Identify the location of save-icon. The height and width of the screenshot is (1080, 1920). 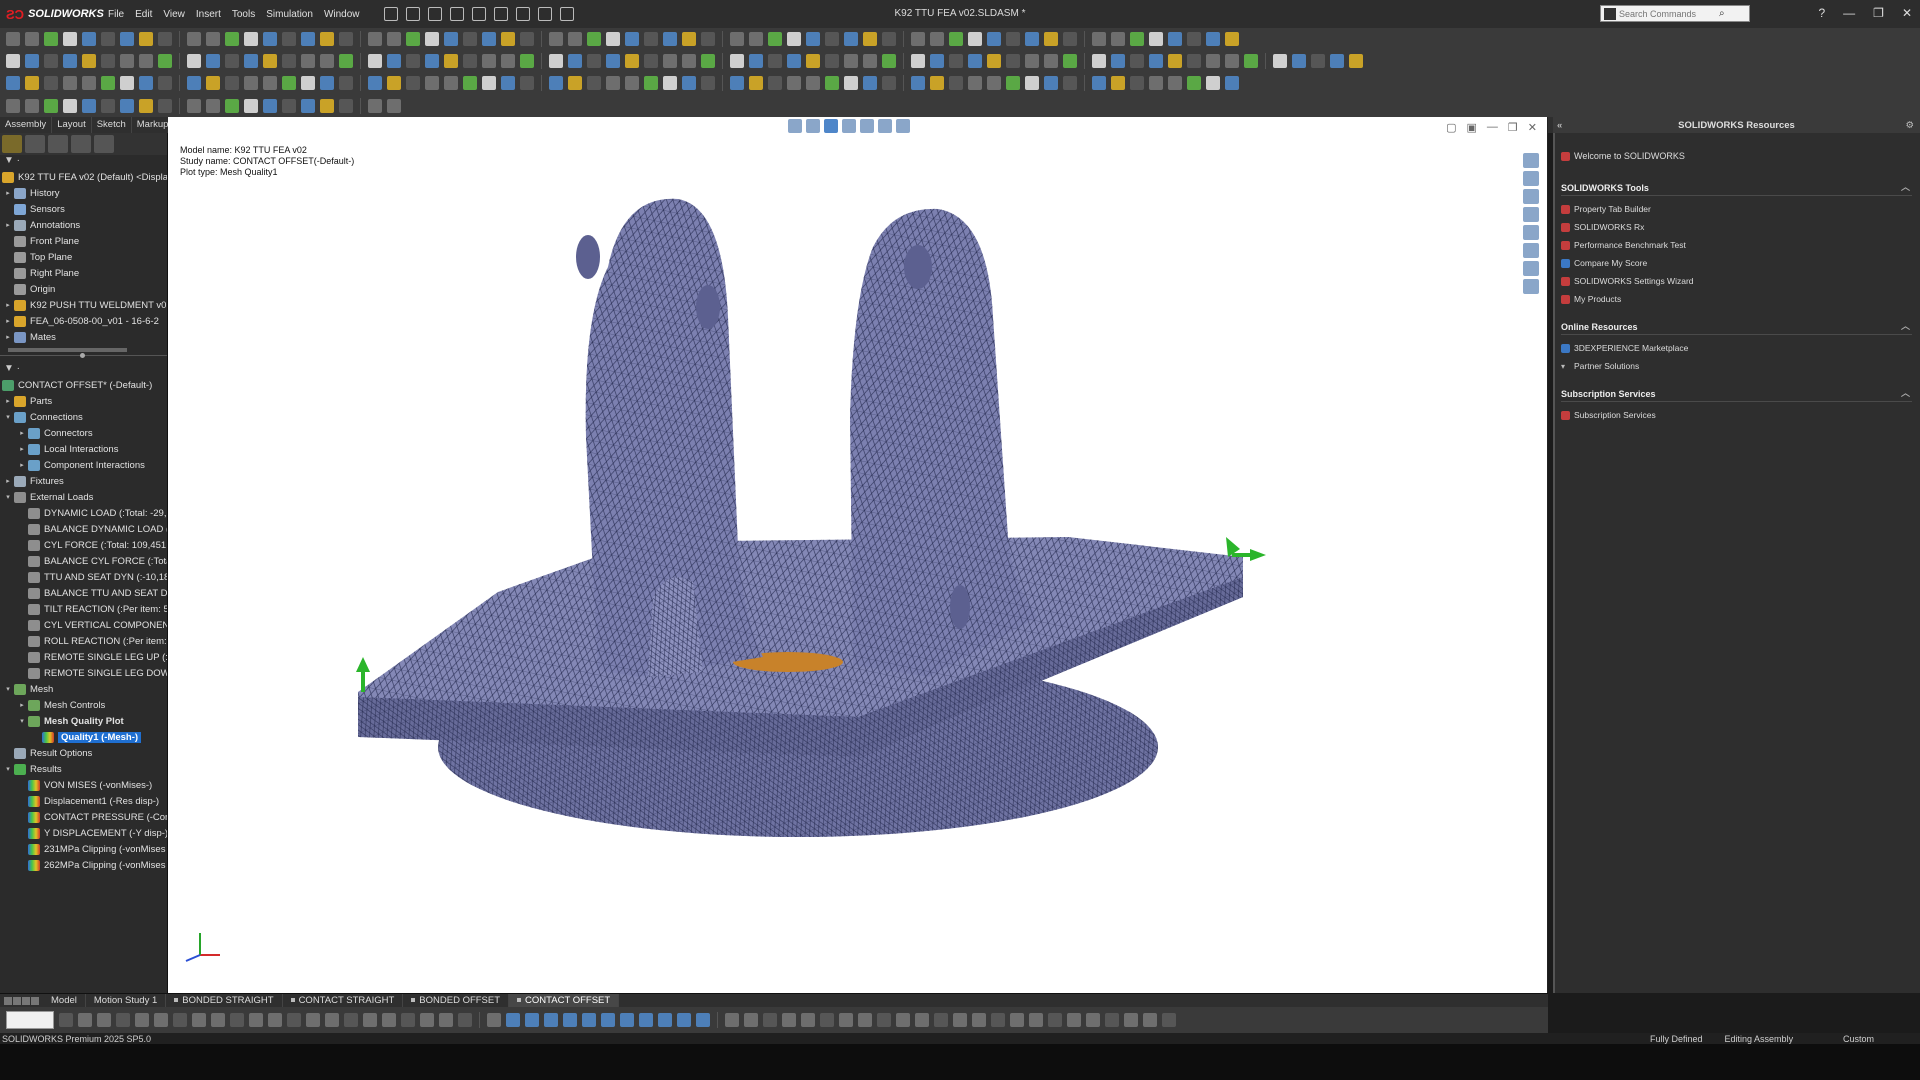
(478, 14).